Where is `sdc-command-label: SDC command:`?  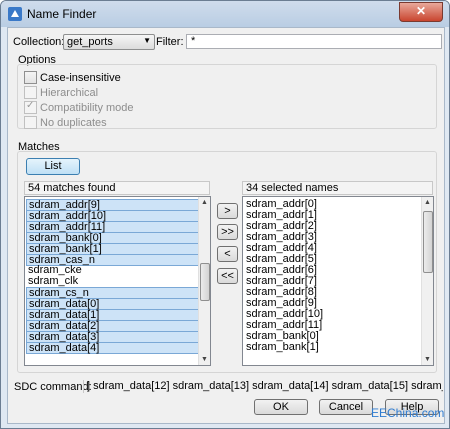
sdc-command-label: SDC command: is located at coordinates (53, 387).